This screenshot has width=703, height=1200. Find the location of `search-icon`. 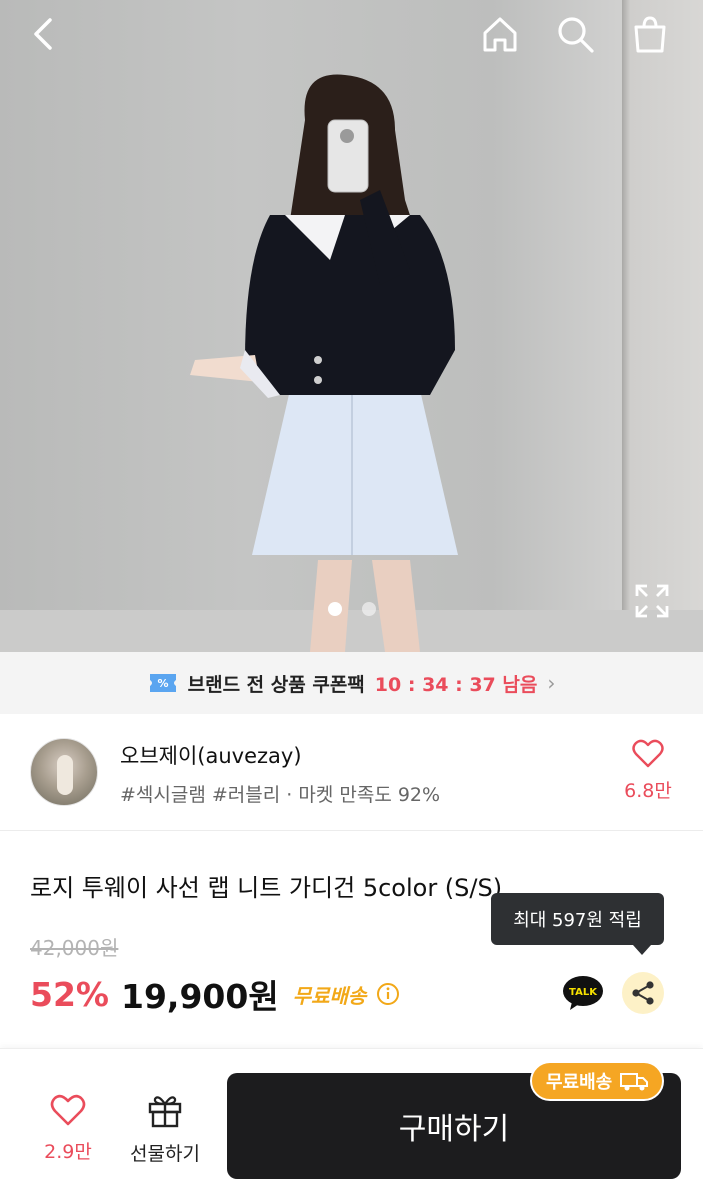

search-icon is located at coordinates (576, 35).